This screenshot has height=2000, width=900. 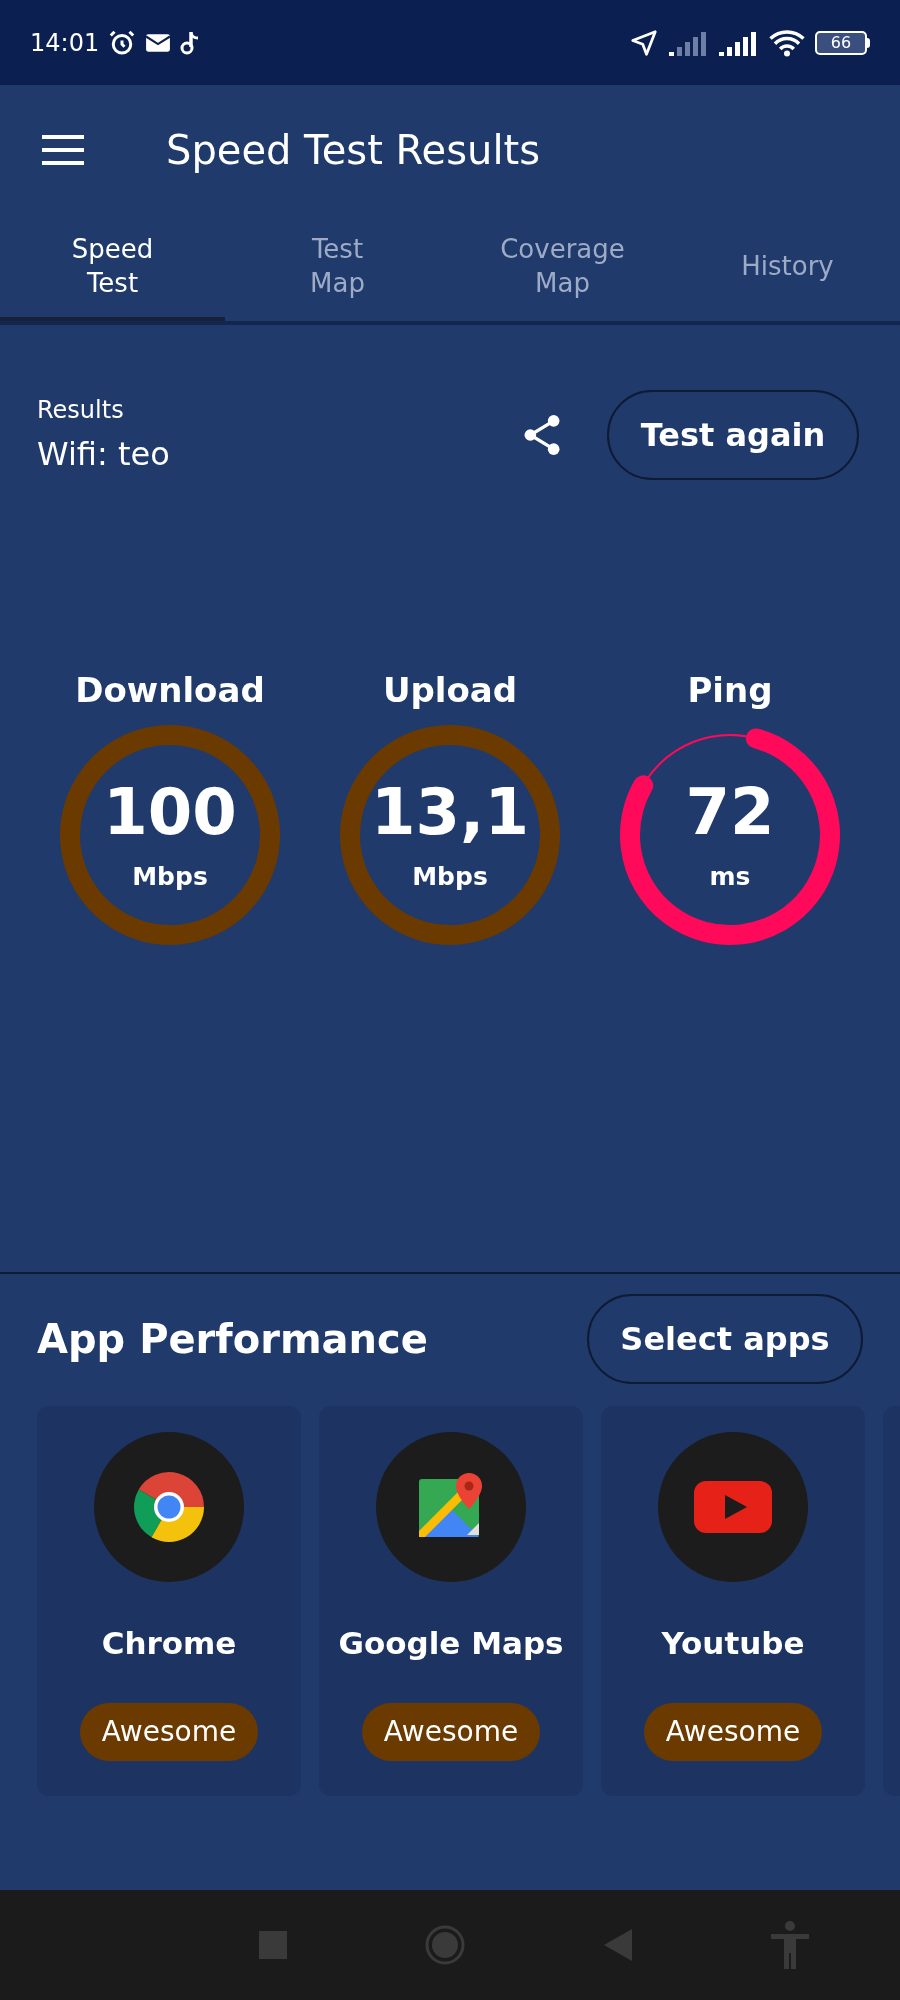 I want to click on gauge-value: 13,1, so click(x=450, y=812).